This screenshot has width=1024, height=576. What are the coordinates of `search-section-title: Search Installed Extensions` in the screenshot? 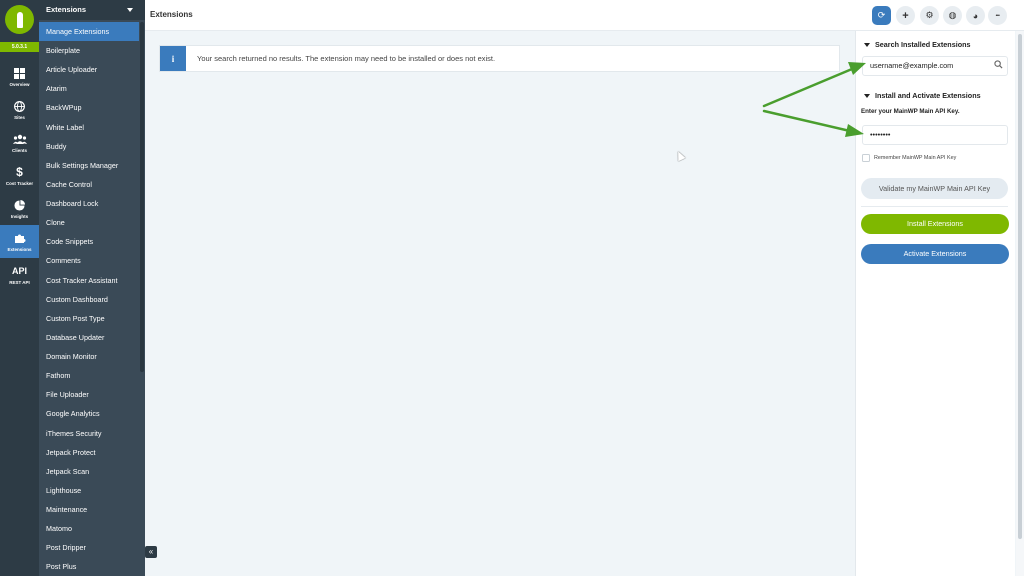 It's located at (923, 44).